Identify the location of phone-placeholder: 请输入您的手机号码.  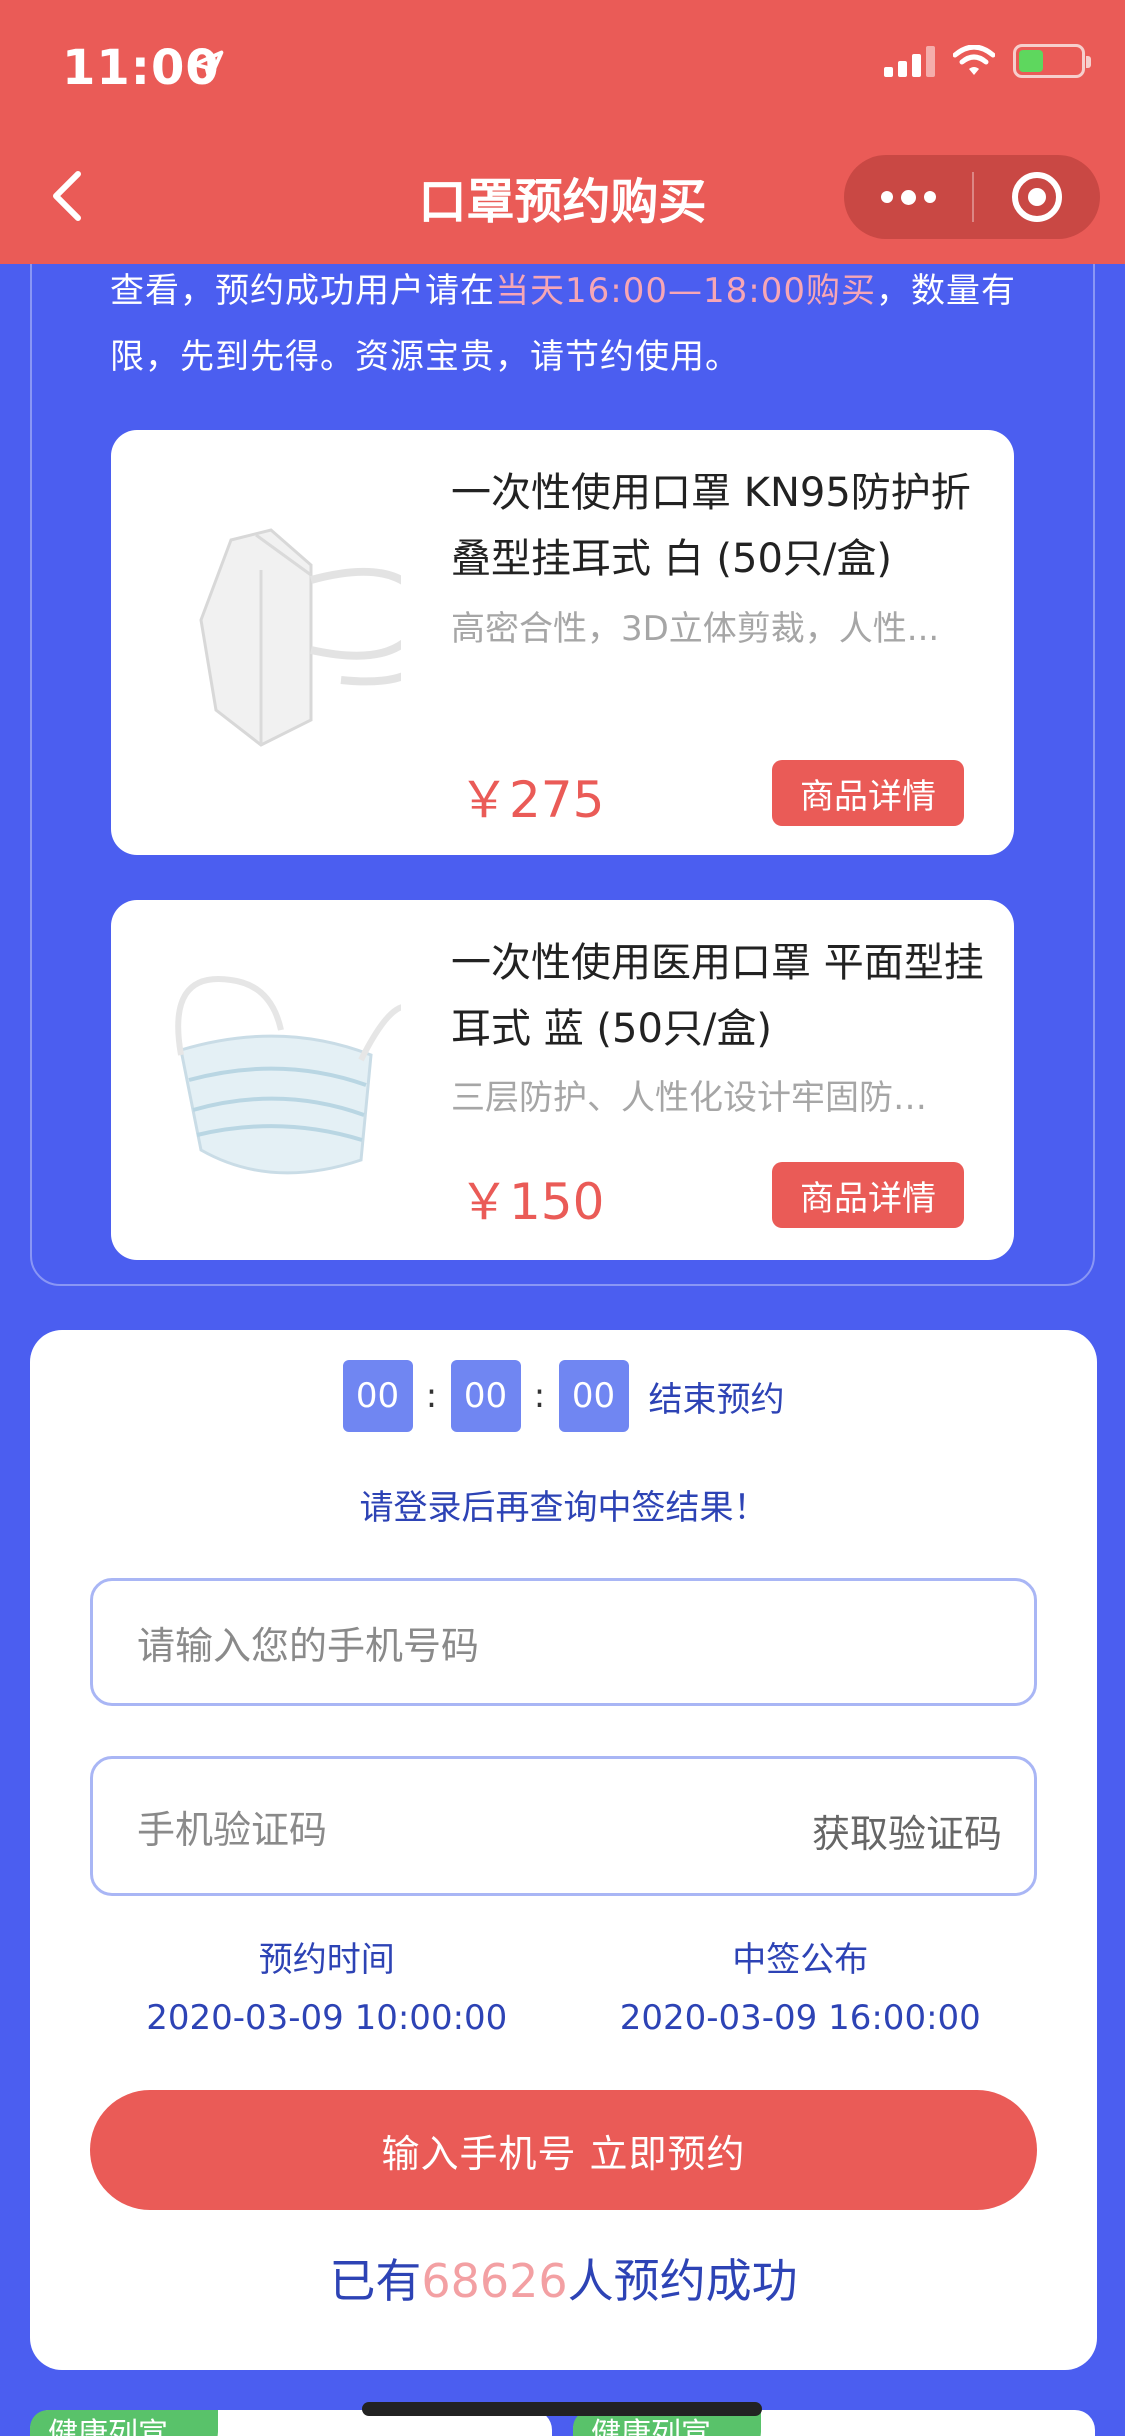
(308, 1645).